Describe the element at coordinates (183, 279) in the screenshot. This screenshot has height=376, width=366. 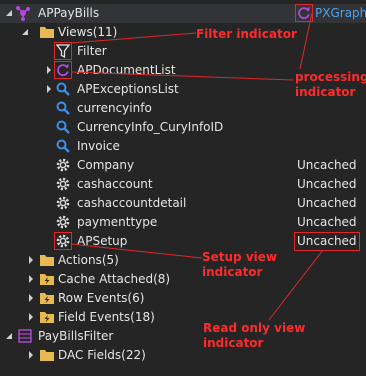
I see `tree-node-cache-attached: Cache Attached(8)` at that location.